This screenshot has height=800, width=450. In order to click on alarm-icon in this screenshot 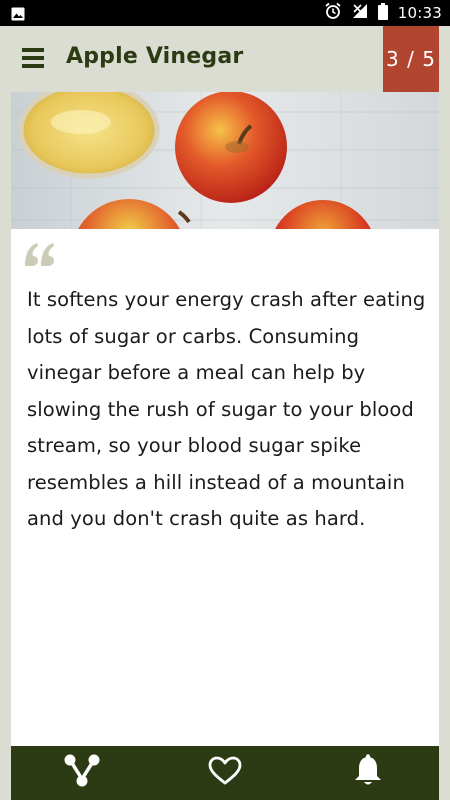, I will do `click(333, 13)`.